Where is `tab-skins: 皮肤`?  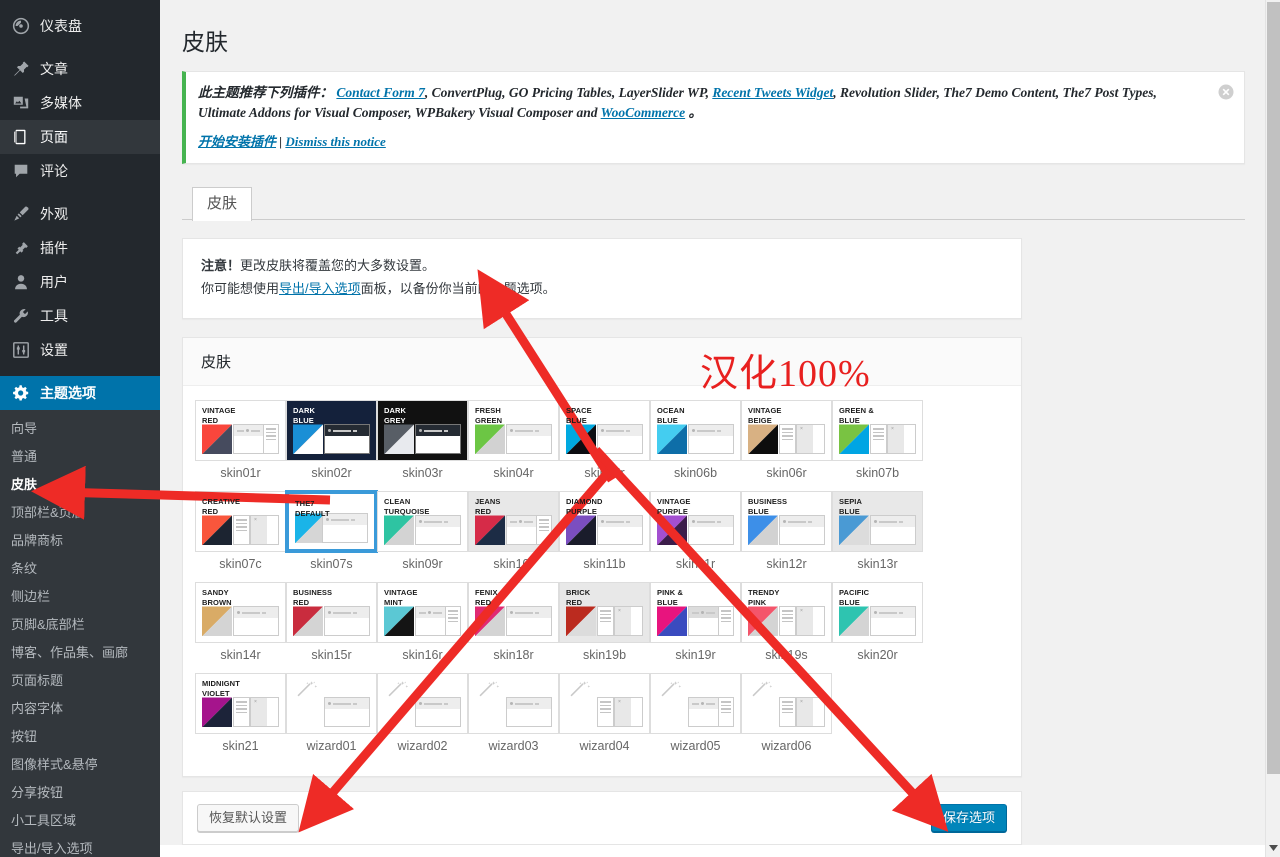 tab-skins: 皮肤 is located at coordinates (222, 203).